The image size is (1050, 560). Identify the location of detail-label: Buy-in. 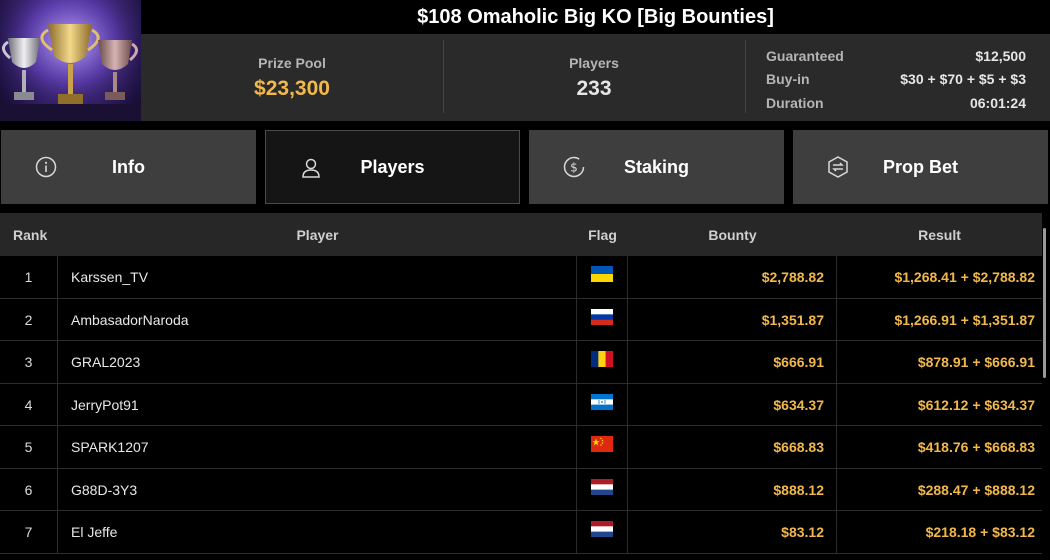
(788, 79).